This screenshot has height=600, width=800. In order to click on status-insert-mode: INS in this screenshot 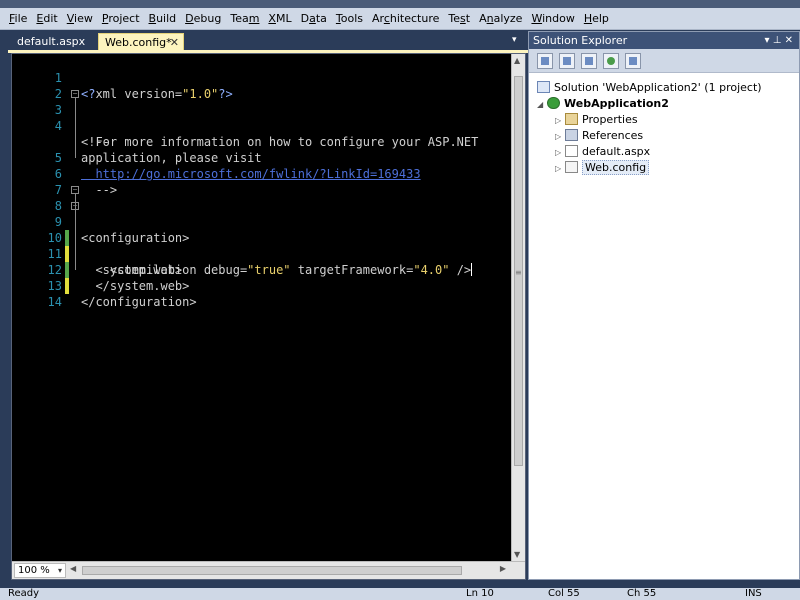, I will do `click(753, 593)`.